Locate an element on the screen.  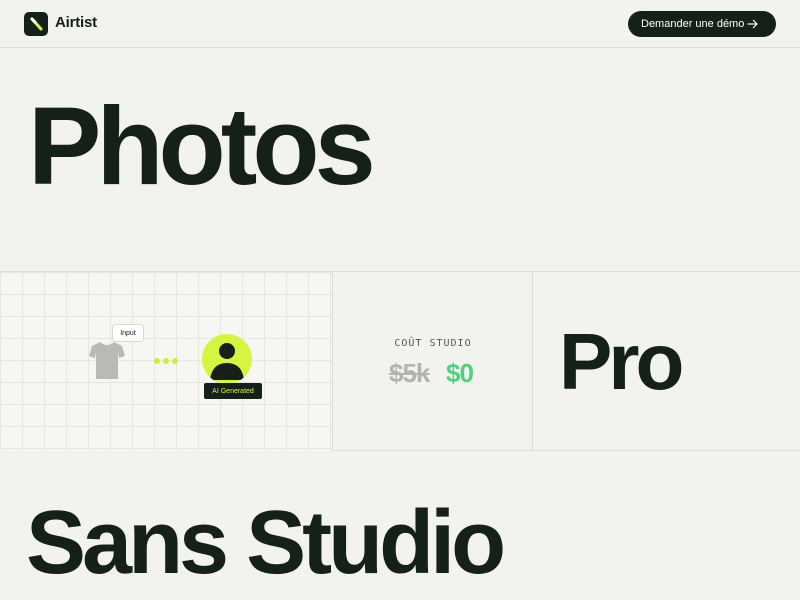
hero-cell-pro: Pro is located at coordinates (666, 361).